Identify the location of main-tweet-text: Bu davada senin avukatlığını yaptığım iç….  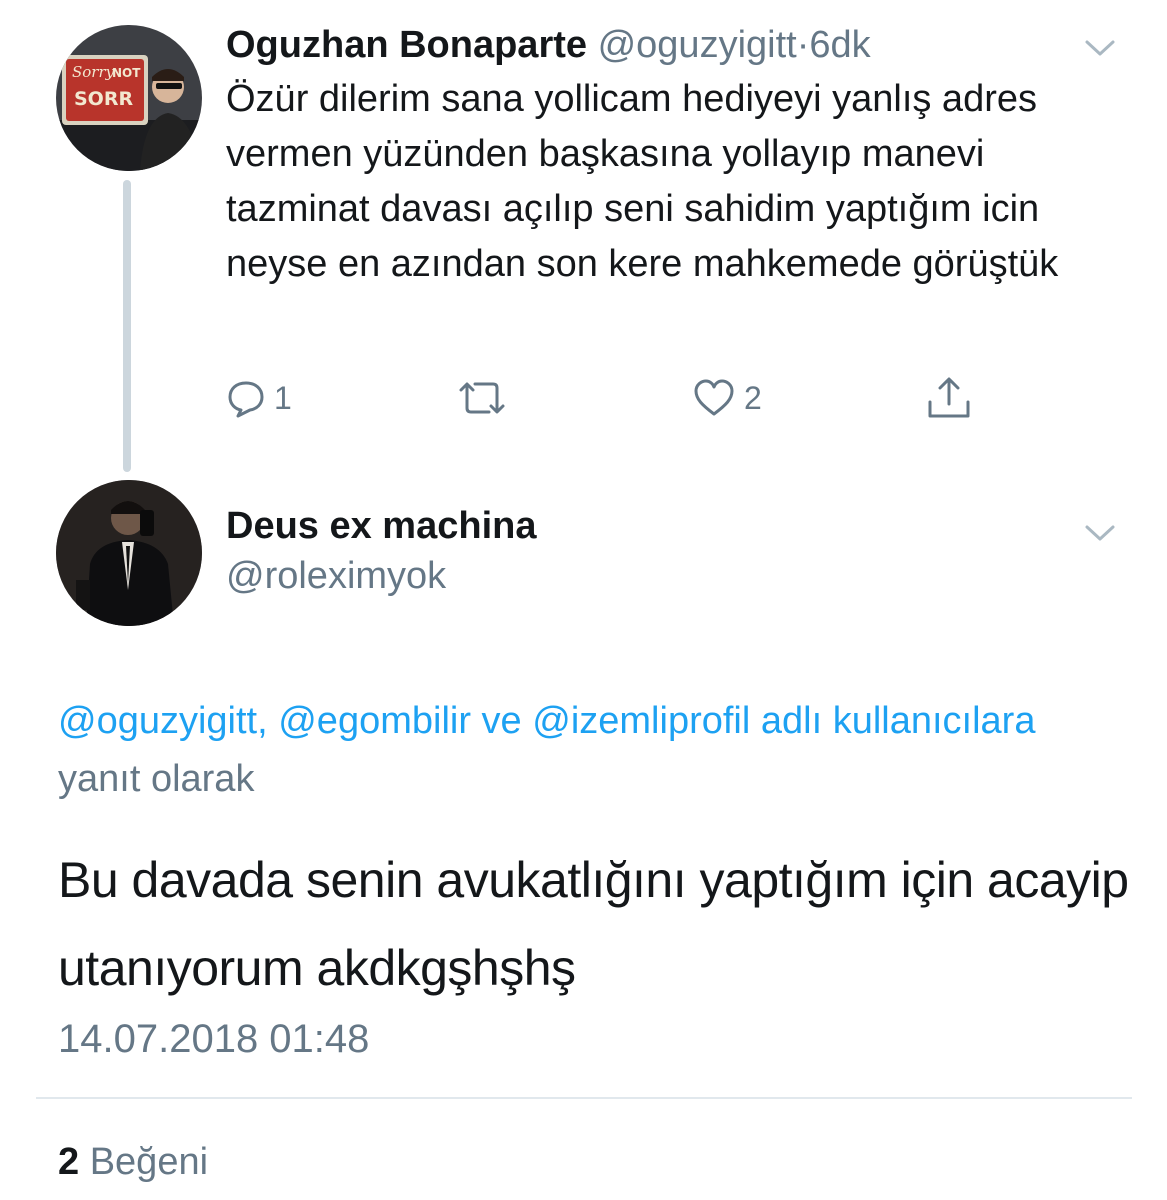
(593, 924).